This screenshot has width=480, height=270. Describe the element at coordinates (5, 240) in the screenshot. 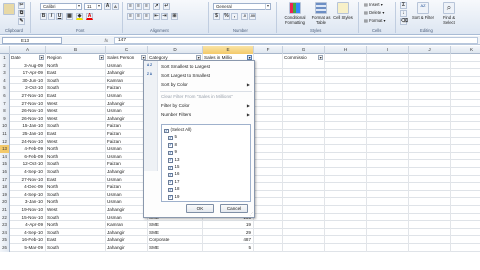

I see `row-header: 25` at that location.